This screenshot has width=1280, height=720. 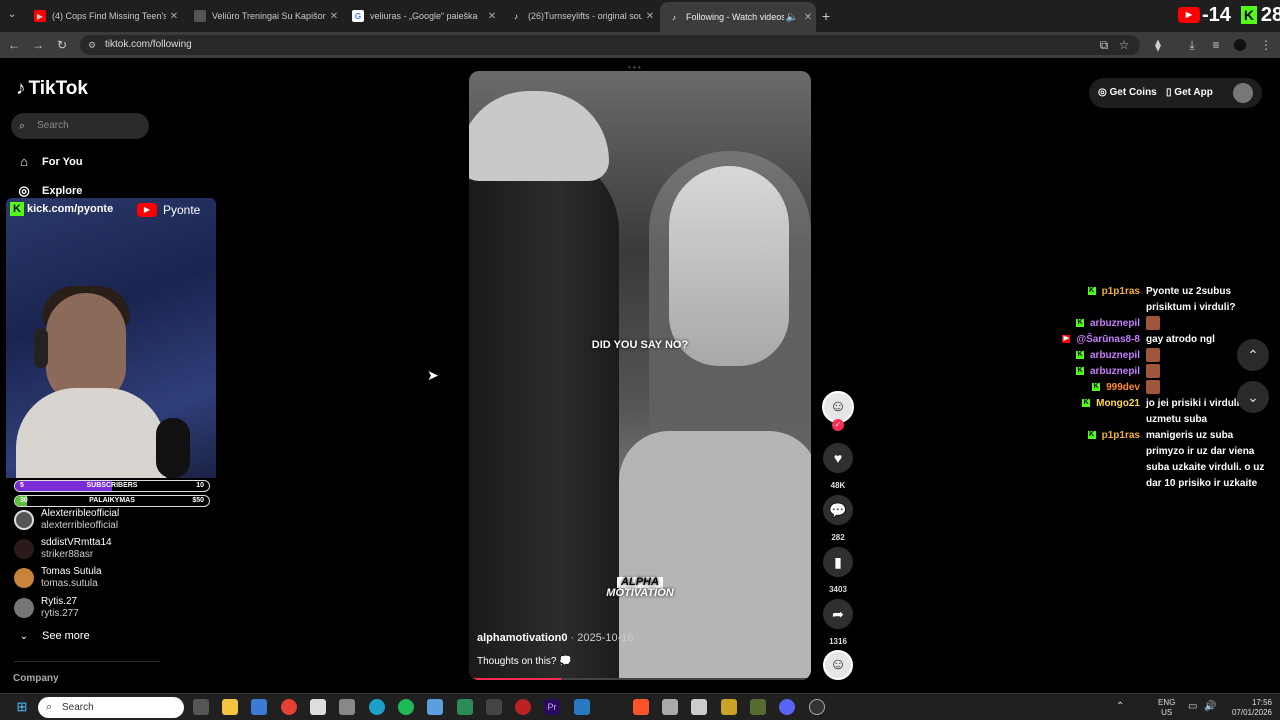 I want to click on windows-start-icon: ⊞, so click(x=22, y=707).